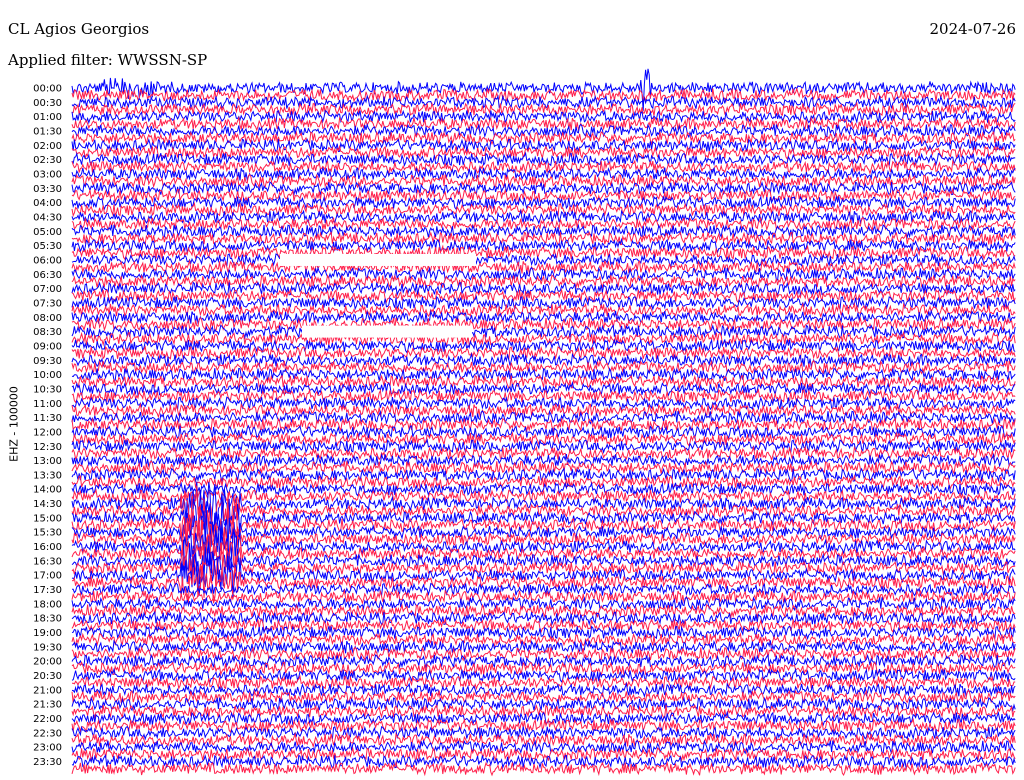 The width and height of the screenshot is (1024, 780). I want to click on time-tick-label: 10:30, so click(47, 389).